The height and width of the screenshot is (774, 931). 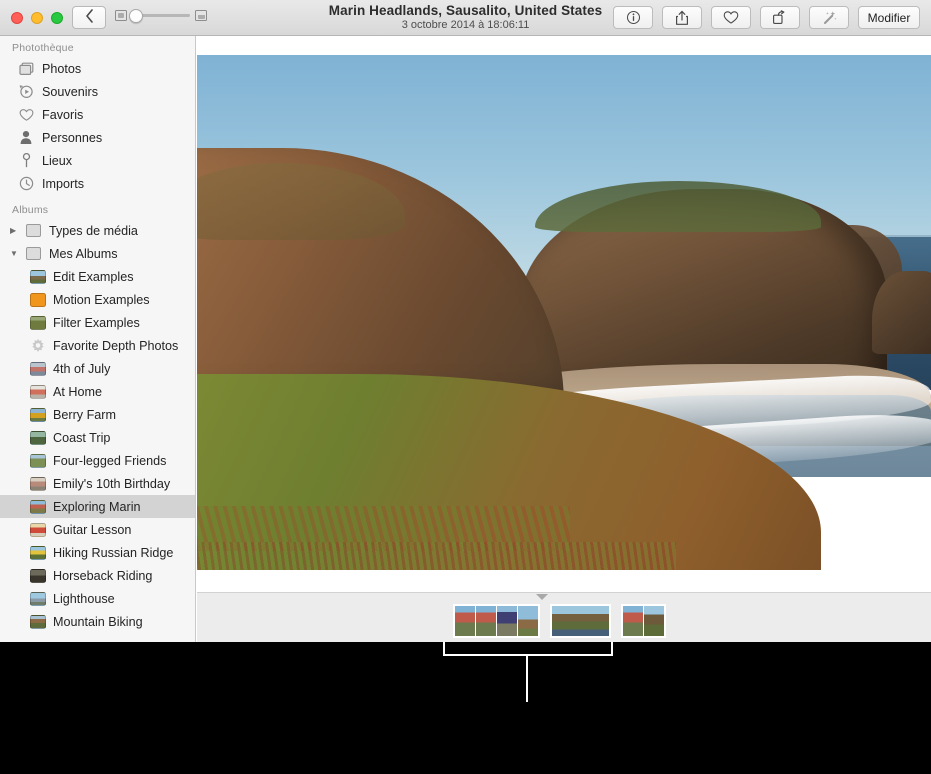 What do you see at coordinates (201, 15) in the screenshot?
I see `large-photo-icon` at bounding box center [201, 15].